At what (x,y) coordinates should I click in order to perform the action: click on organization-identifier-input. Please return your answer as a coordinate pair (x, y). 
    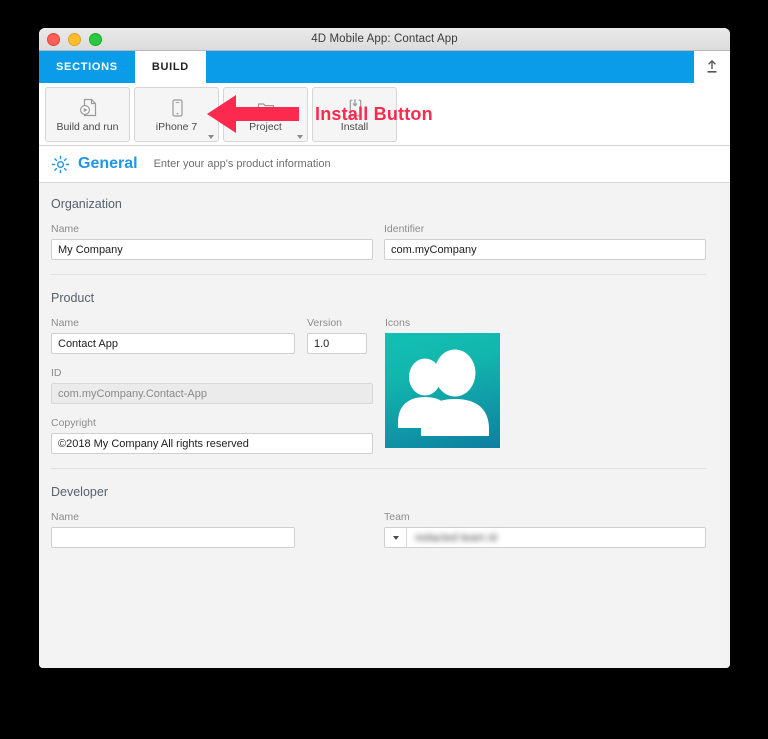
    Looking at the image, I should click on (545, 249).